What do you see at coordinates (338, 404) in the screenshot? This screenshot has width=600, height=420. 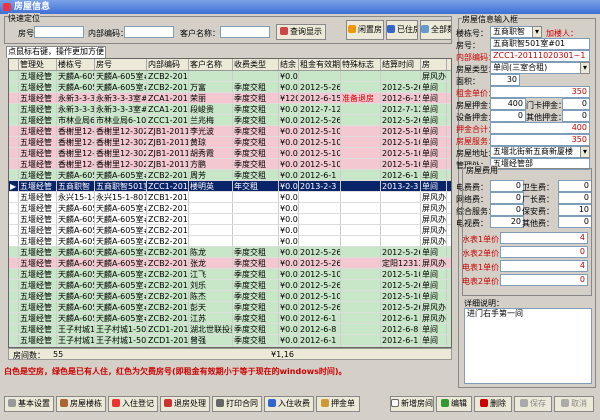 I see `deposit-slip-button: 押金单` at bounding box center [338, 404].